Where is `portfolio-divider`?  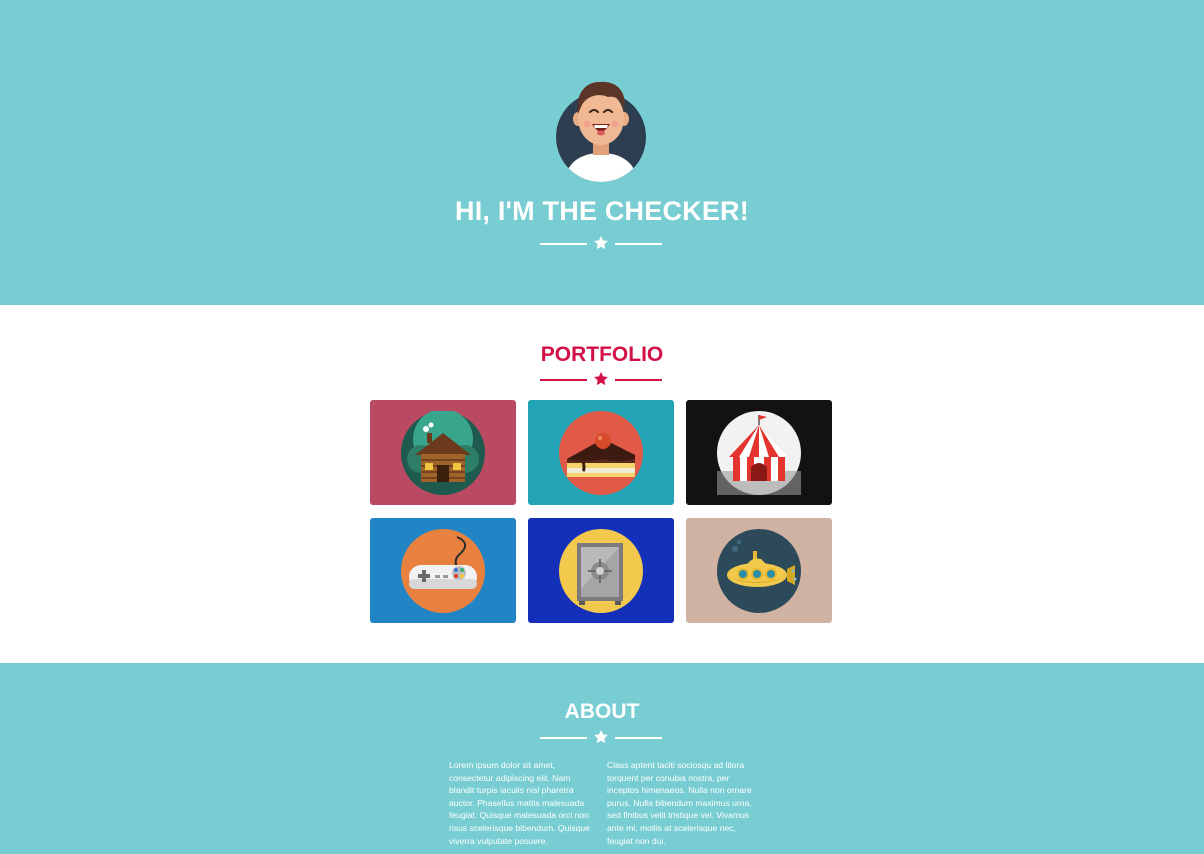
portfolio-divider is located at coordinates (601, 380).